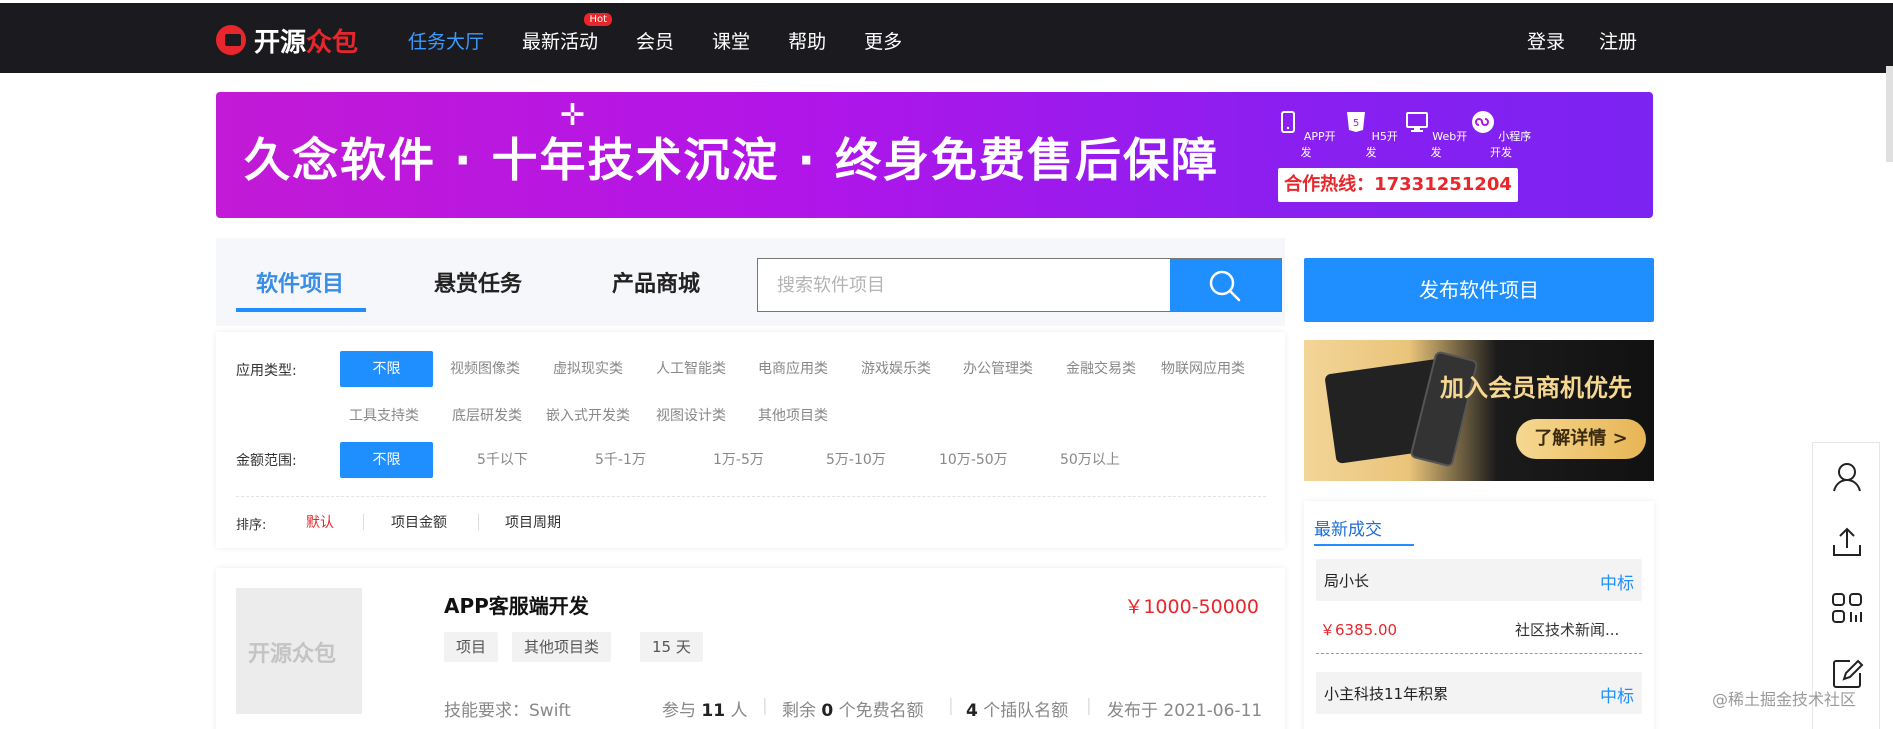  What do you see at coordinates (750, 282) in the screenshot?
I see `tabs-card: 软件项目 悬赏任务 产品商城` at bounding box center [750, 282].